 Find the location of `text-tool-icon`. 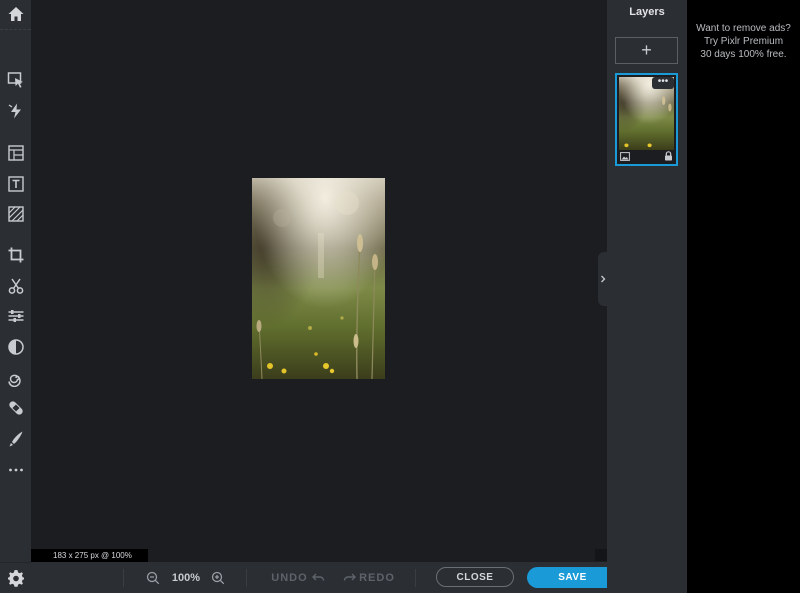

text-tool-icon is located at coordinates (15, 184).